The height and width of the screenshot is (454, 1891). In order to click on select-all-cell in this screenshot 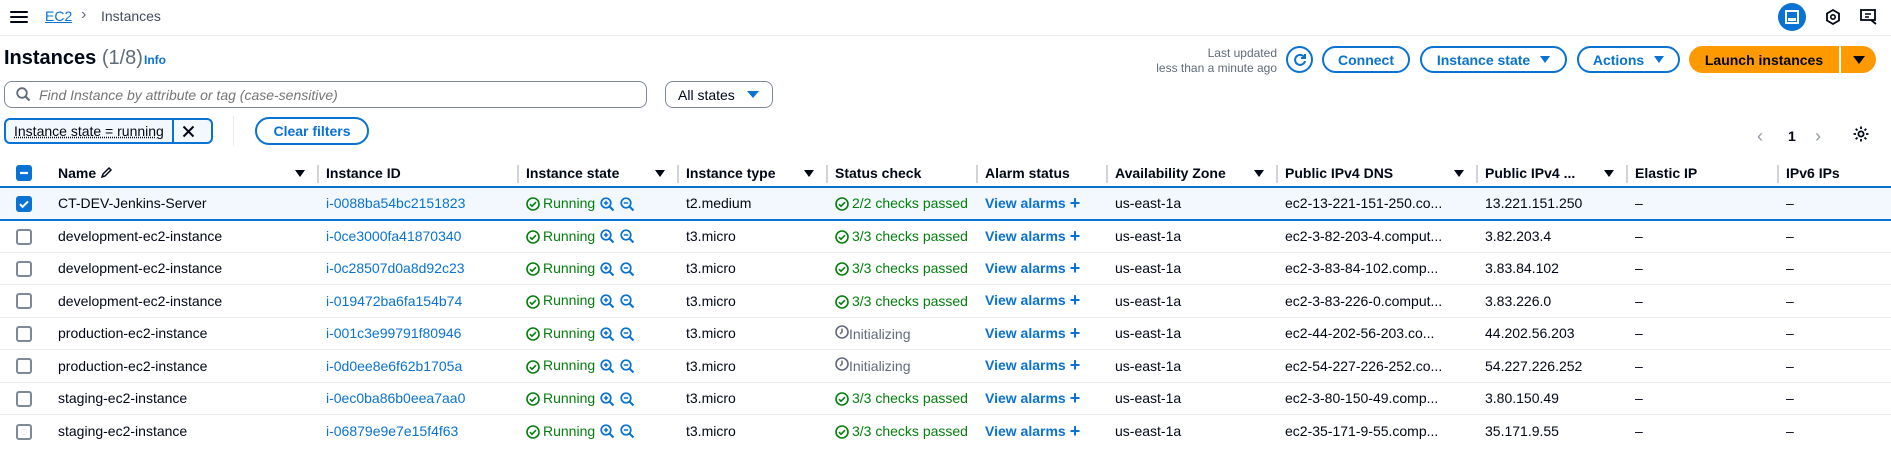, I will do `click(25, 173)`.